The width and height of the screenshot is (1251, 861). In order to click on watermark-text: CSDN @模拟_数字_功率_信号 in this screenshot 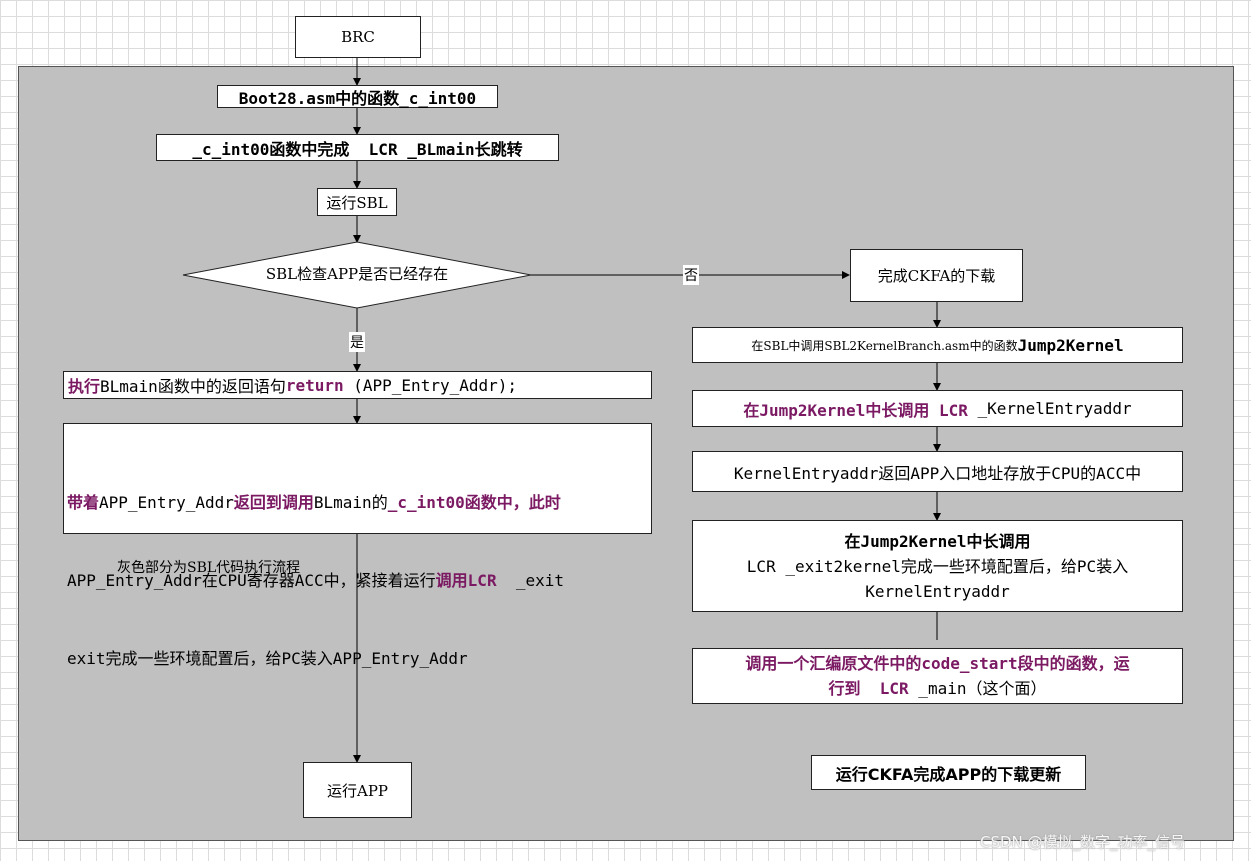, I will do `click(1083, 842)`.